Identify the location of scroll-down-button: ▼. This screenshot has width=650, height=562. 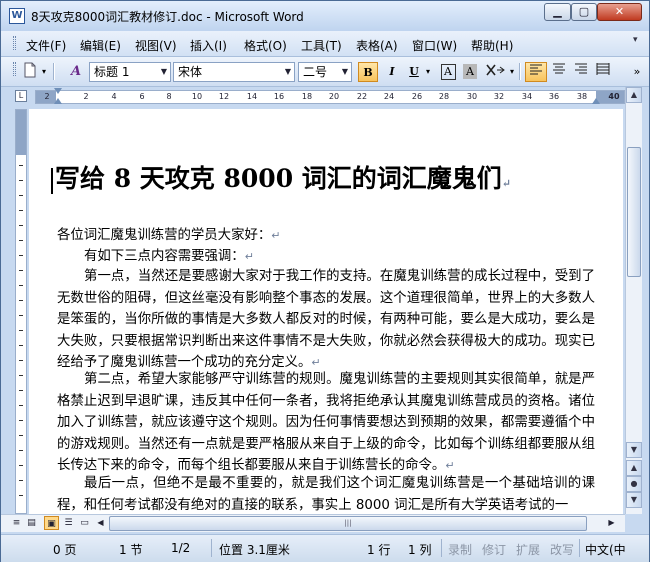
(634, 450).